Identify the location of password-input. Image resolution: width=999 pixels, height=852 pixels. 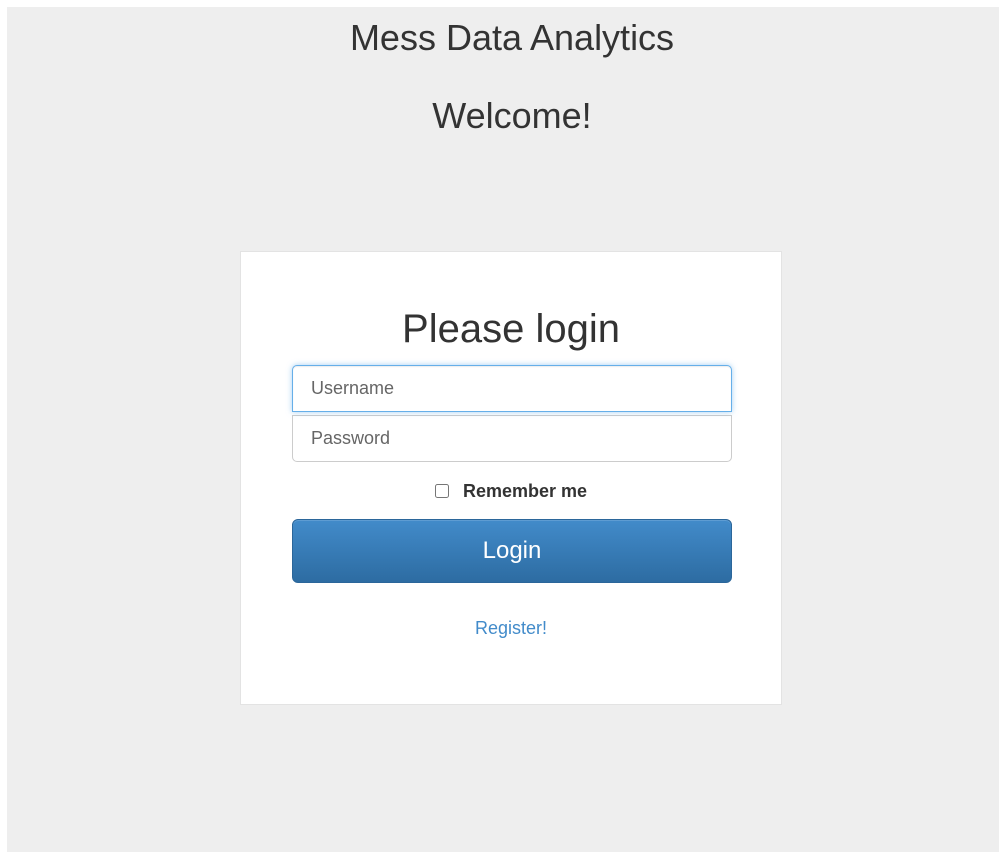
(512, 438).